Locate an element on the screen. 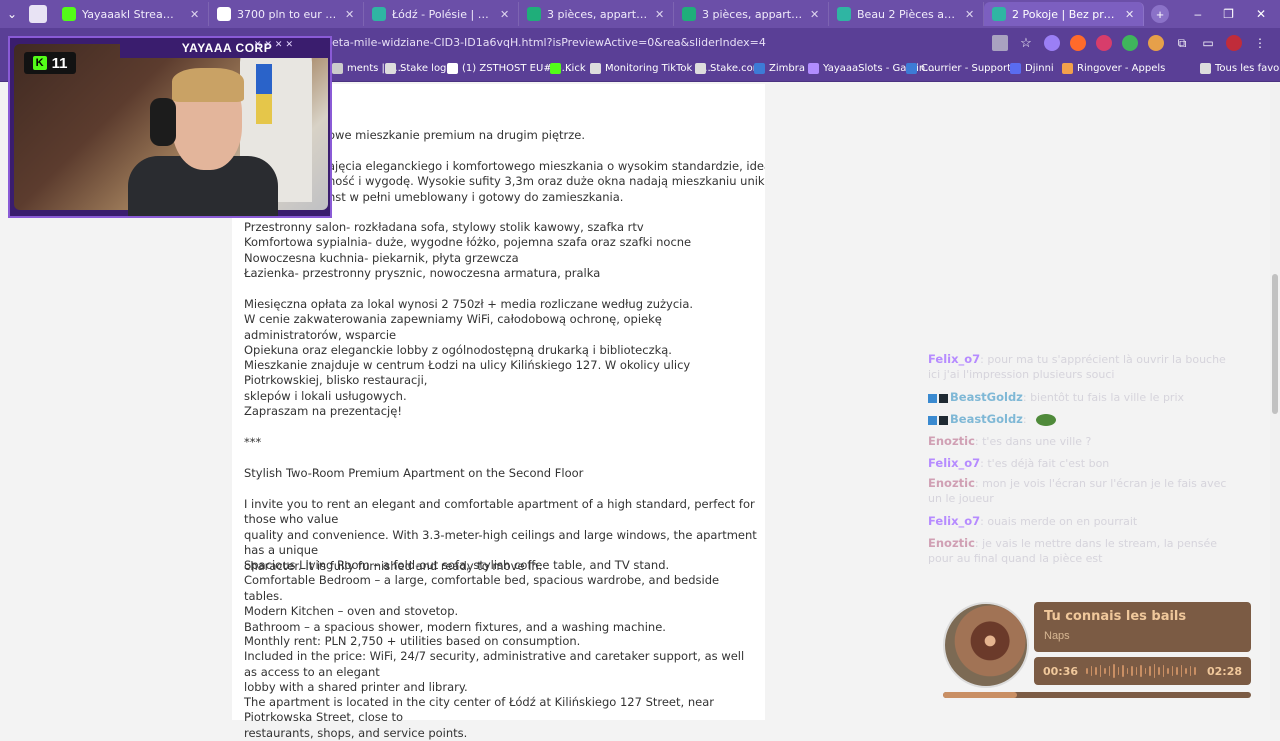 The height and width of the screenshot is (741, 1280). bookmark-item: Djinni is located at coordinates (1032, 68).